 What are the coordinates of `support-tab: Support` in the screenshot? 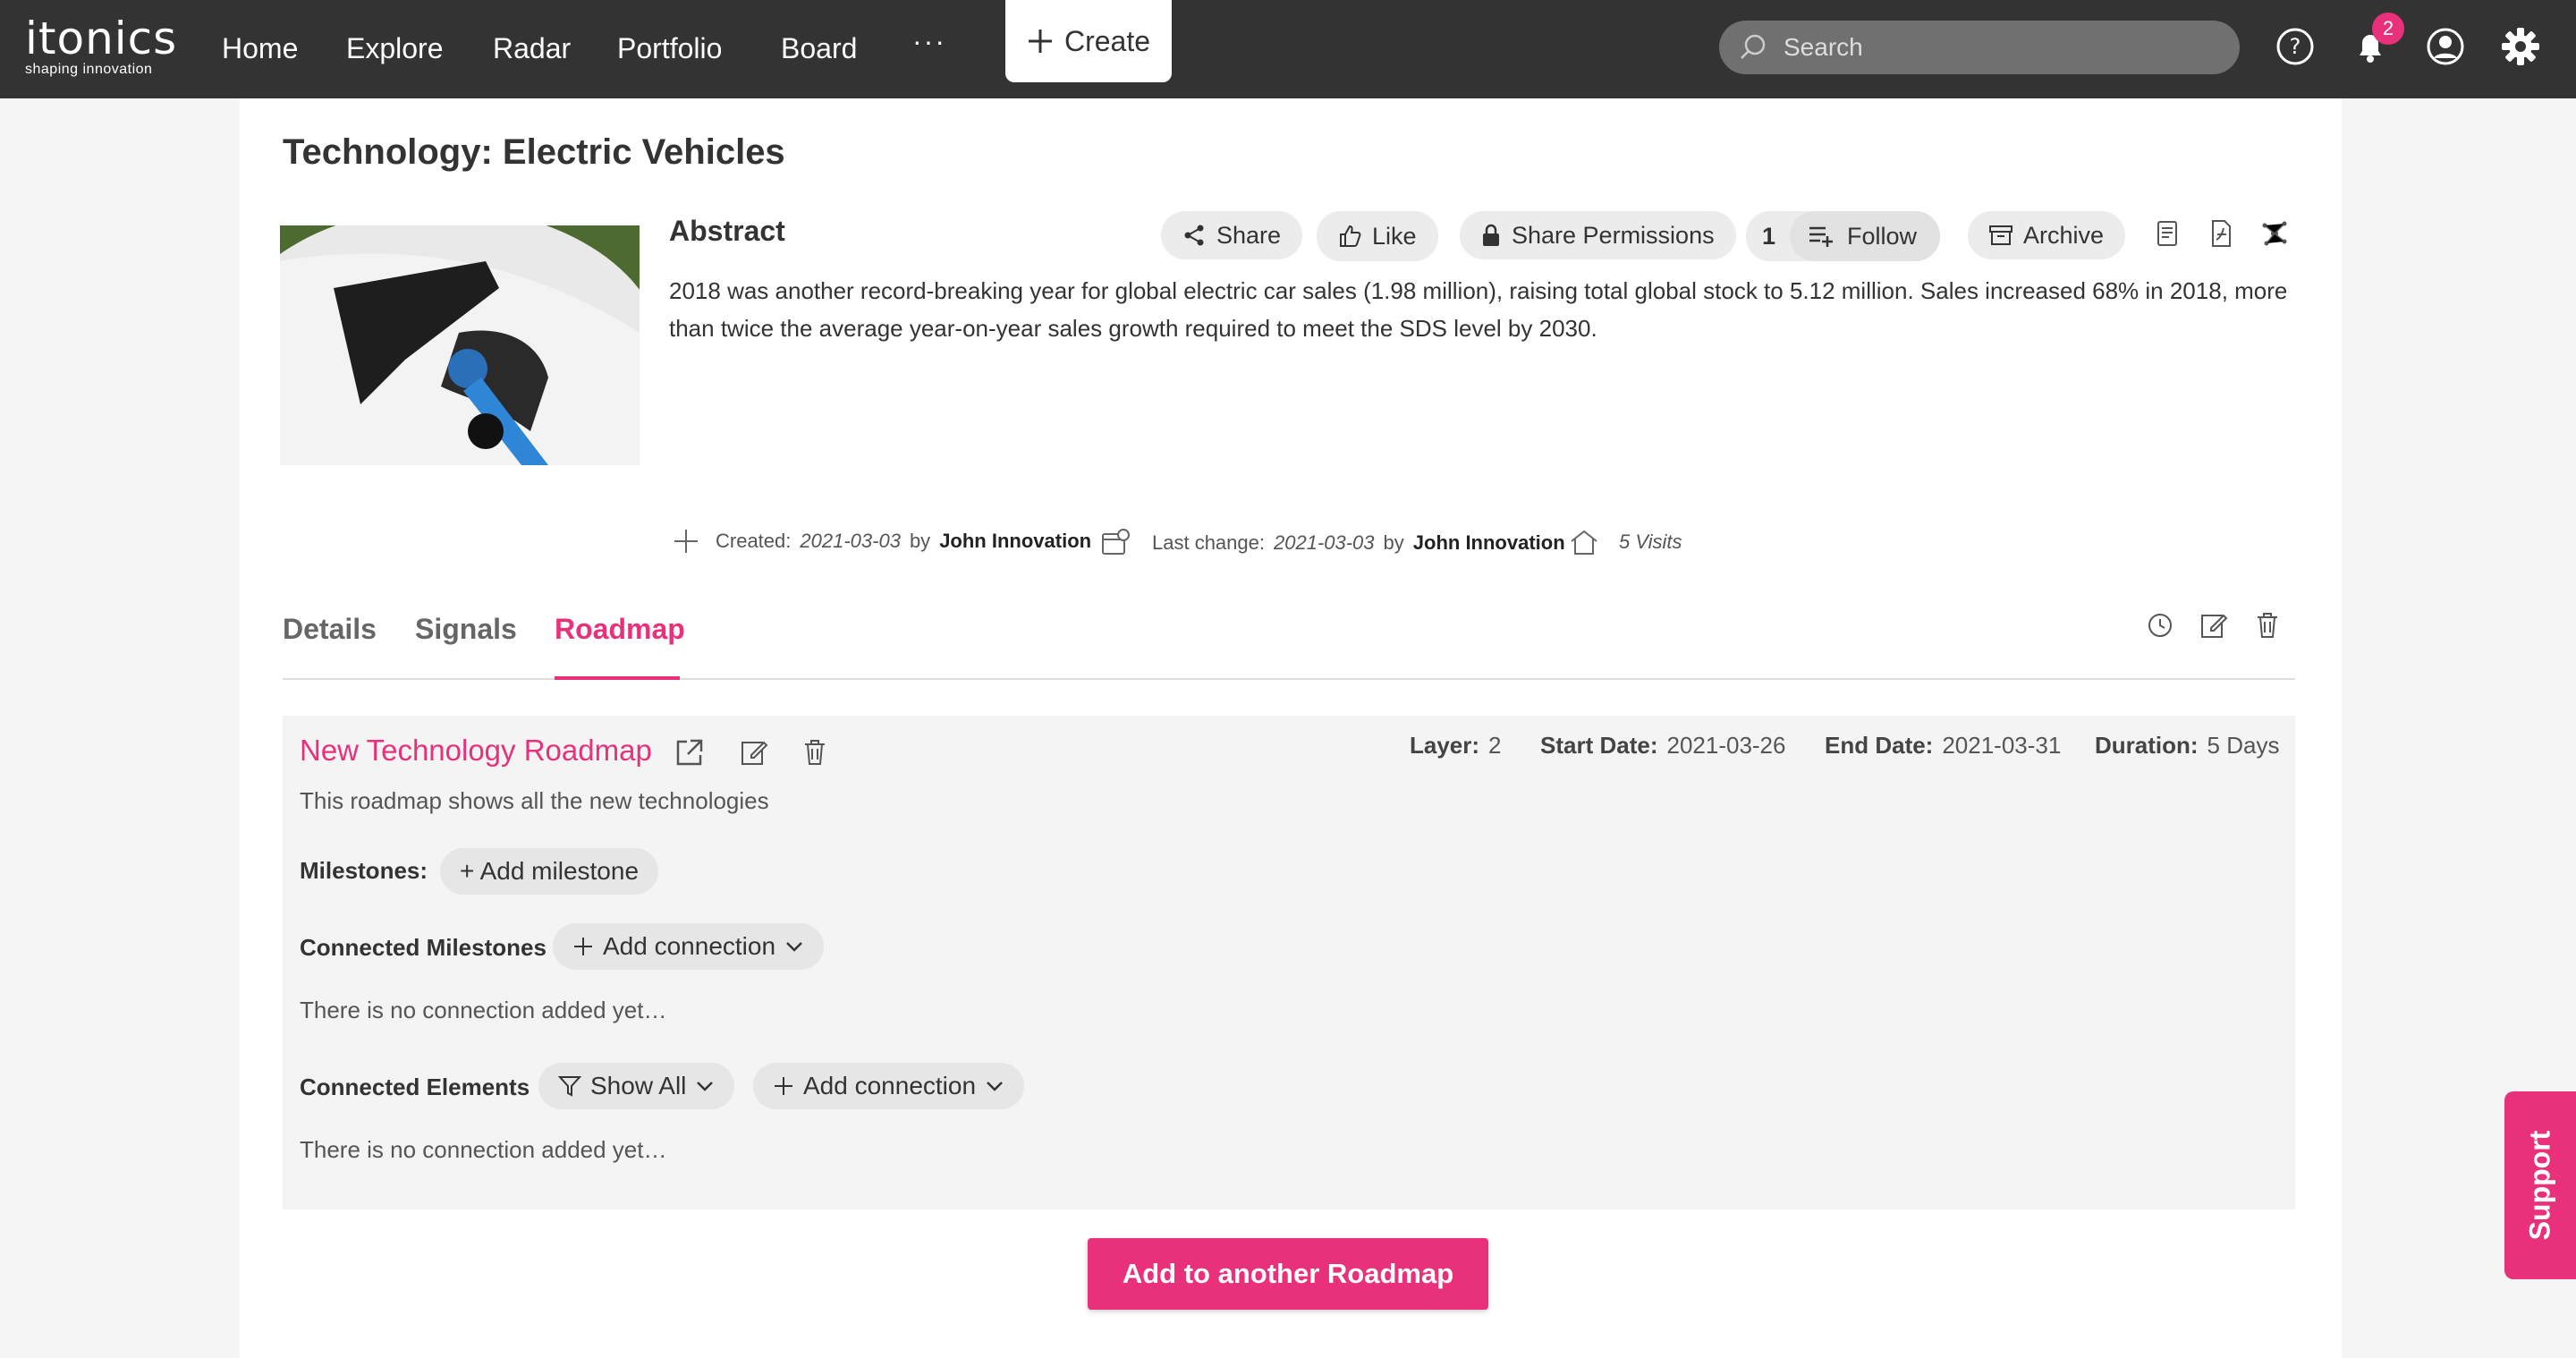 It's located at (2540, 1185).